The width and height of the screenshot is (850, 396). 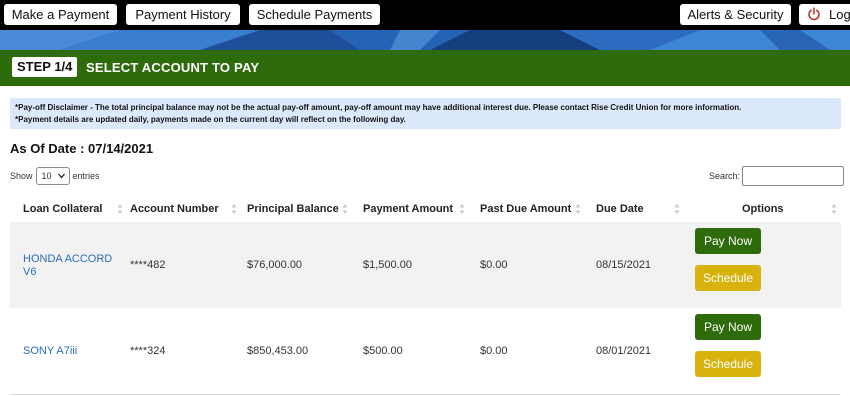 What do you see at coordinates (763, 209) in the screenshot?
I see `column-header: Options` at bounding box center [763, 209].